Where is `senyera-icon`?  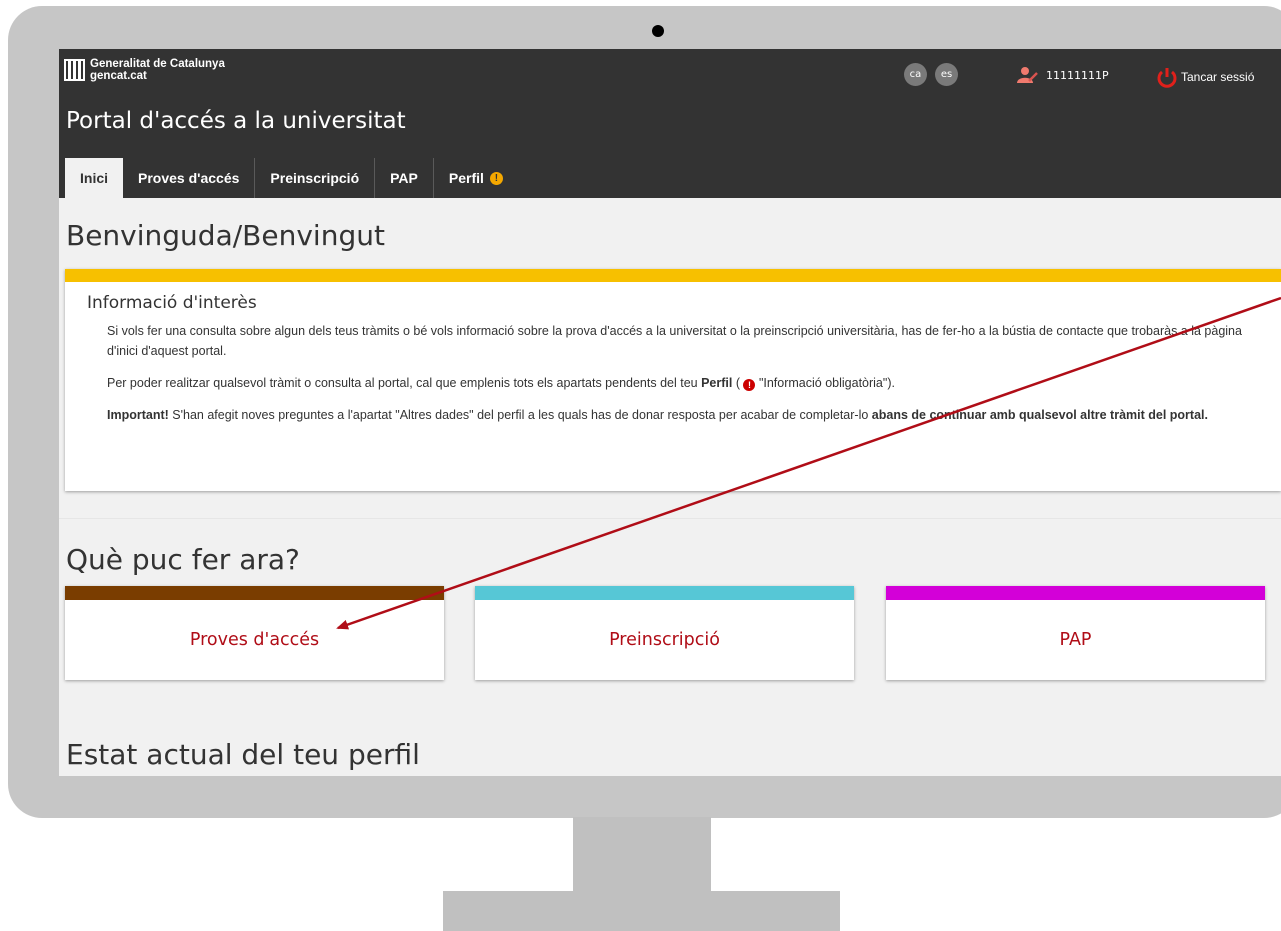 senyera-icon is located at coordinates (74, 70).